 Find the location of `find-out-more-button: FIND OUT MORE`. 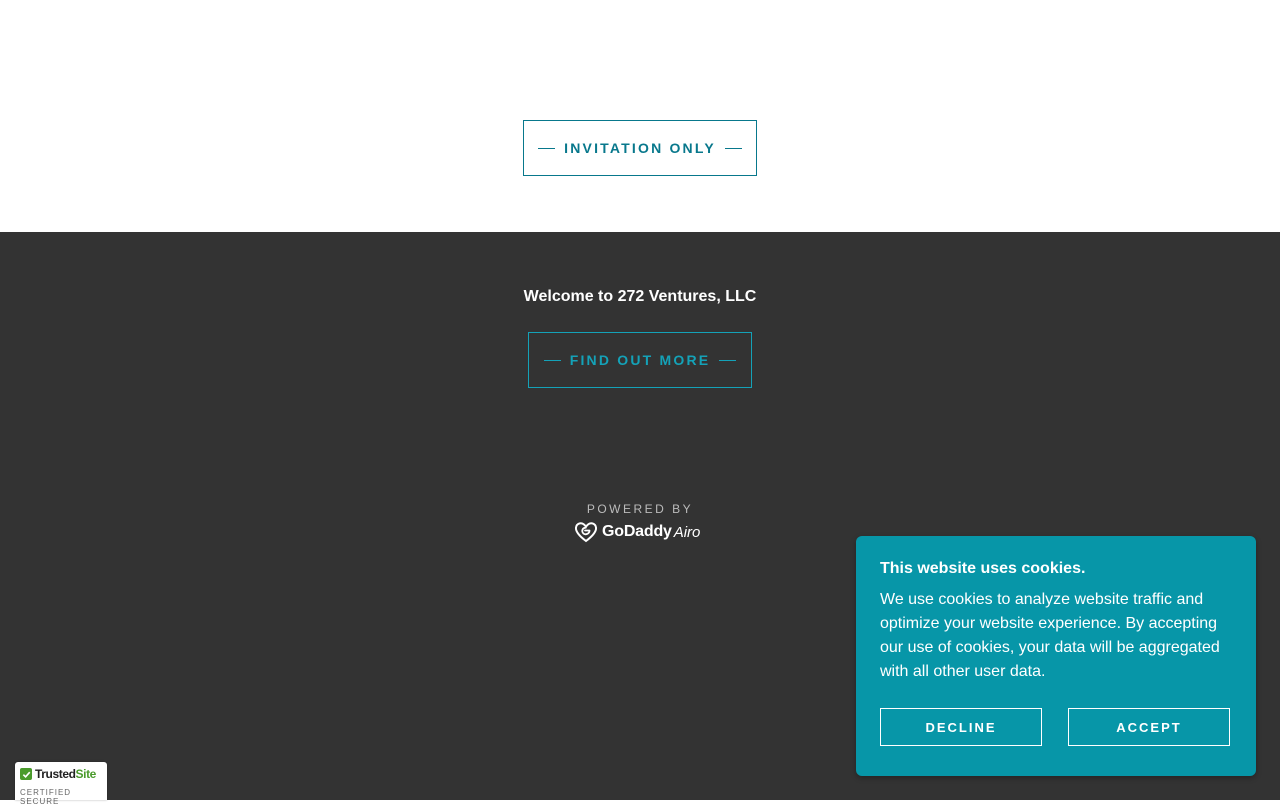

find-out-more-button: FIND OUT MORE is located at coordinates (640, 360).